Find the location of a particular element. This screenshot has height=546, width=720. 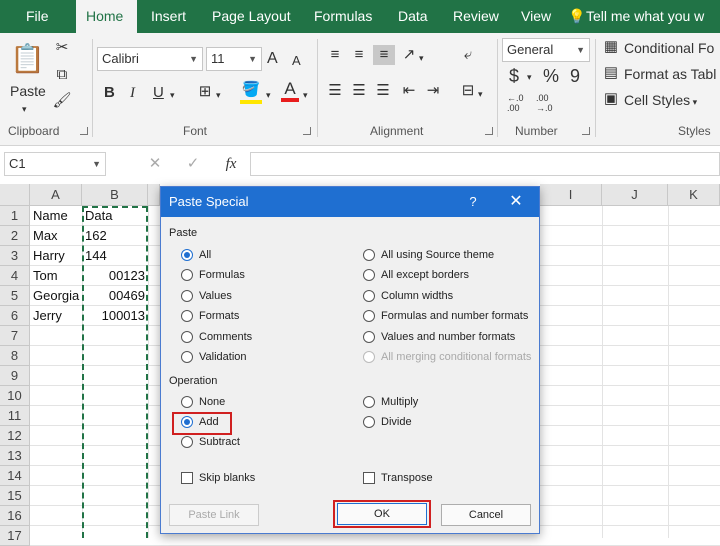

font-name-select: Calibri ▼ is located at coordinates (150, 59).